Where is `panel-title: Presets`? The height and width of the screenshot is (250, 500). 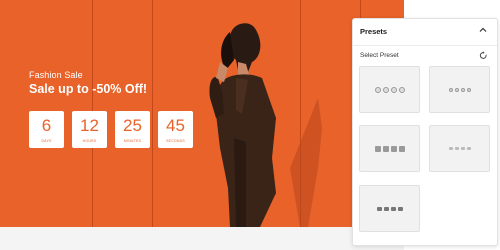 panel-title: Presets is located at coordinates (374, 31).